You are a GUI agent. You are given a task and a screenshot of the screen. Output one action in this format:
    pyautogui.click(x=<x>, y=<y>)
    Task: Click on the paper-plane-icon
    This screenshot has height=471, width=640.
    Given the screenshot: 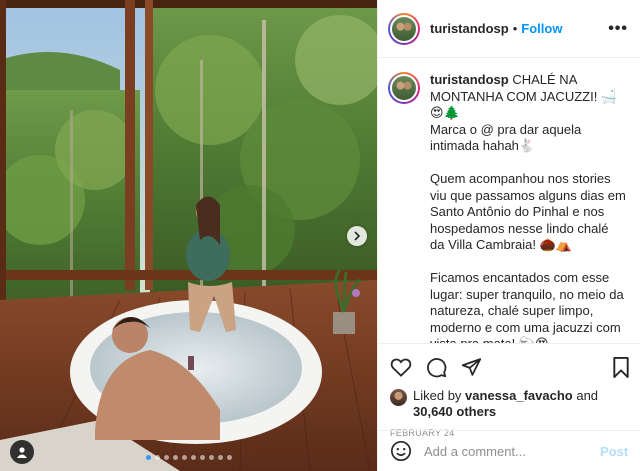 What is the action you would take?
    pyautogui.click(x=471, y=367)
    